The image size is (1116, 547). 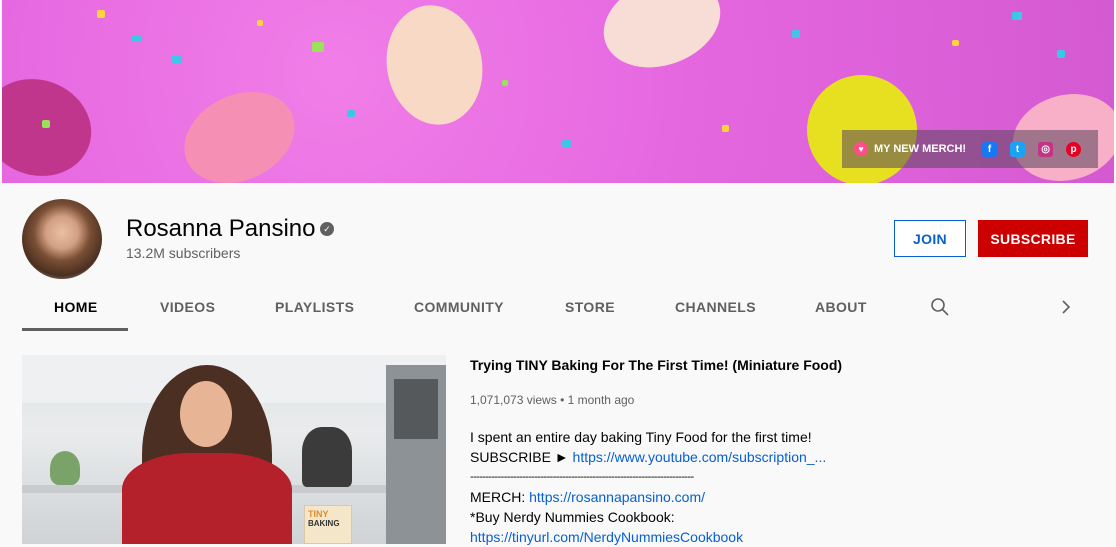 I want to click on verified-icon: ✓, so click(x=327, y=229).